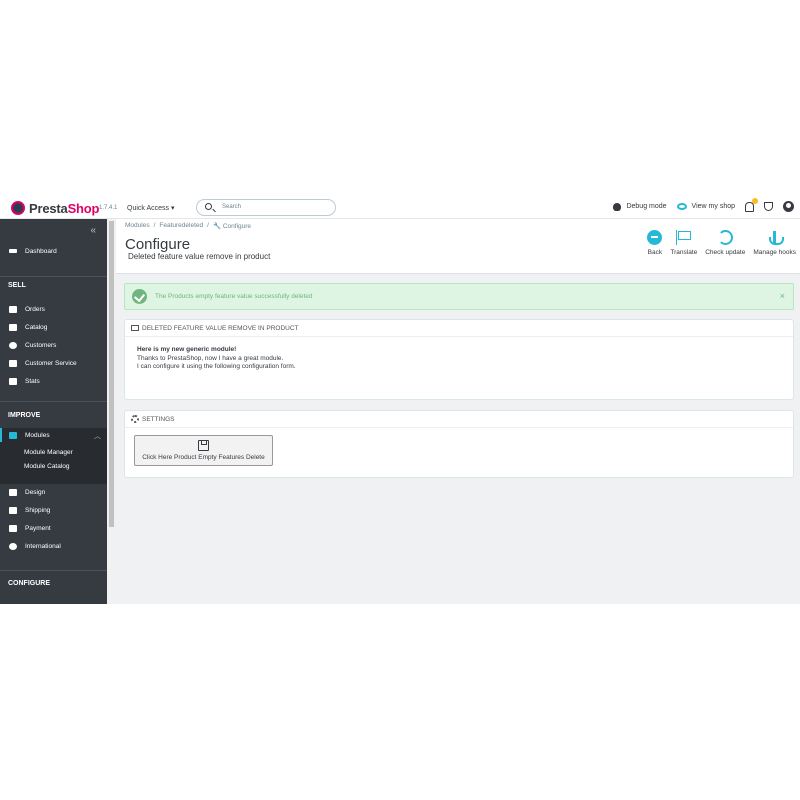  What do you see at coordinates (32, 381) in the screenshot?
I see `sidebar-item-label: Stats` at bounding box center [32, 381].